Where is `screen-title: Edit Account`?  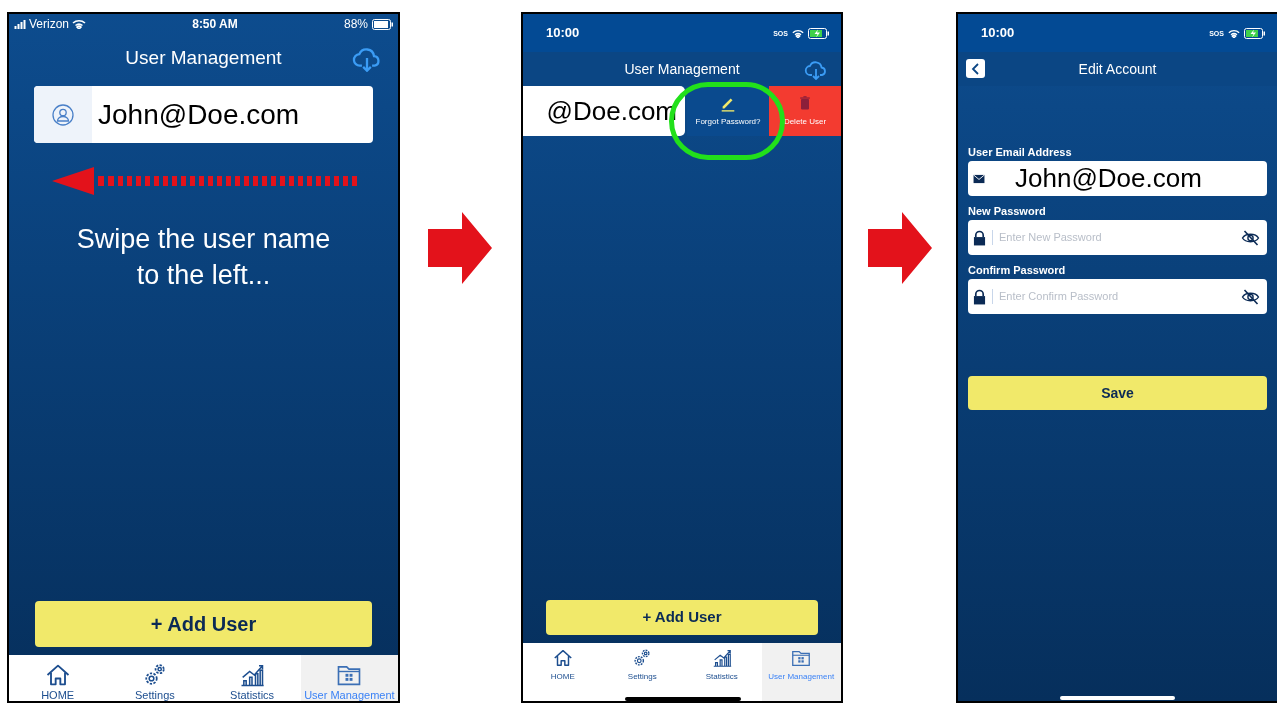 screen-title: Edit Account is located at coordinates (1117, 69).